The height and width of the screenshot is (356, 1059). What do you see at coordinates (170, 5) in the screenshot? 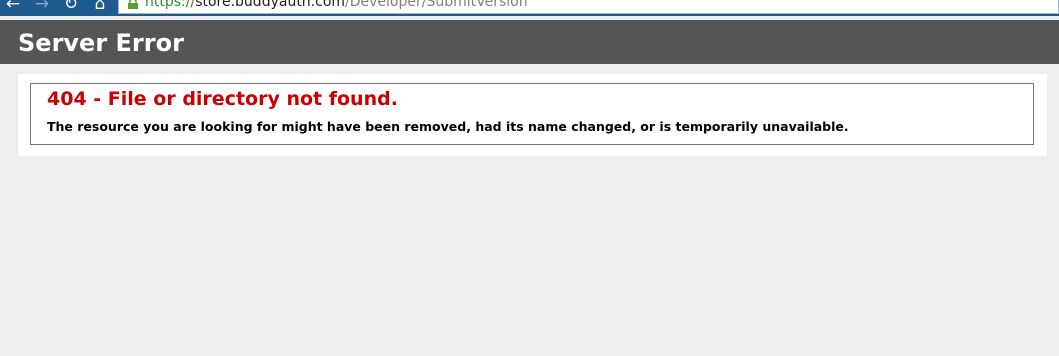
I see `url-scheme: https://` at bounding box center [170, 5].